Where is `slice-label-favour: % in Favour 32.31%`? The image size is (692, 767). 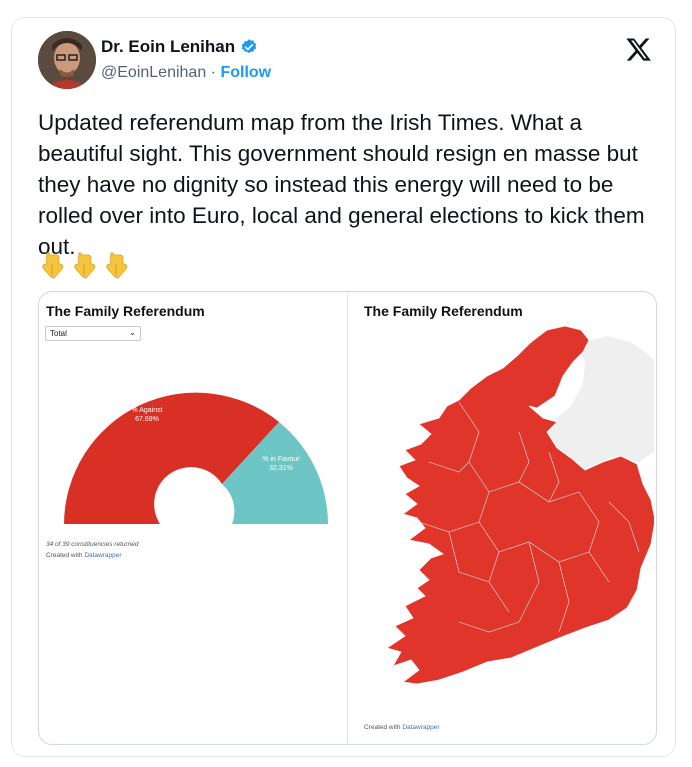
slice-label-favour: % in Favour 32.31% is located at coordinates (281, 464).